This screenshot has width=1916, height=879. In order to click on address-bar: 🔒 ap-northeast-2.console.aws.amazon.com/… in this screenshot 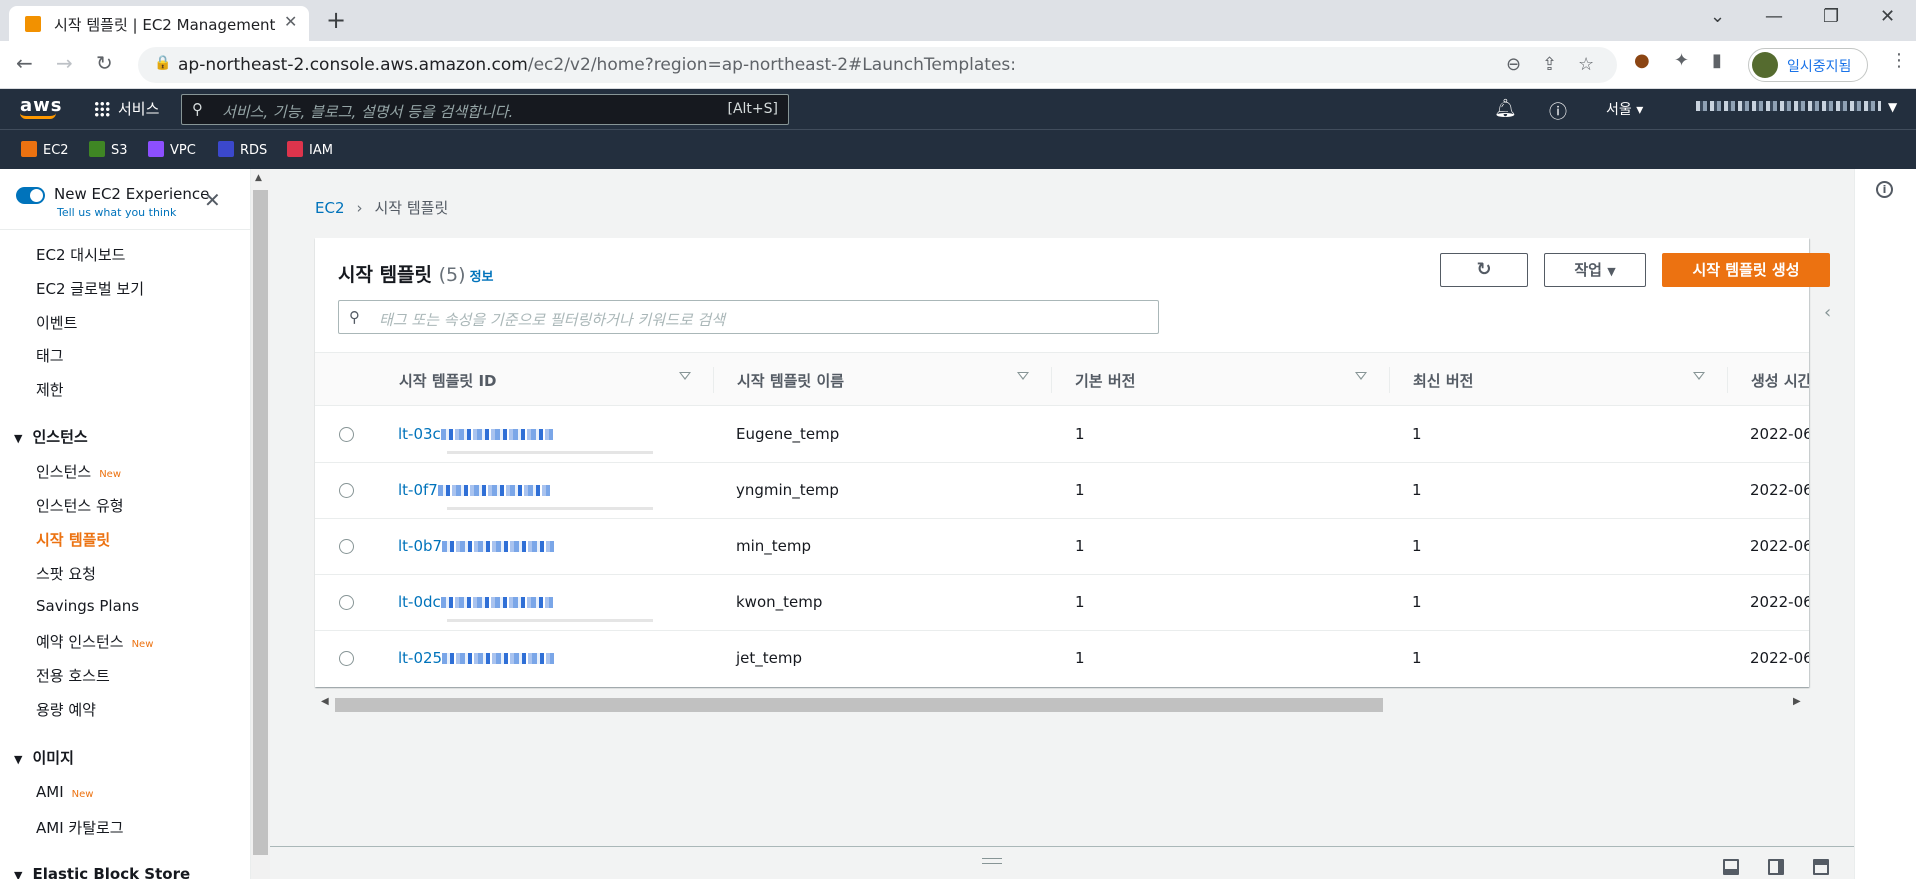, I will do `click(877, 65)`.